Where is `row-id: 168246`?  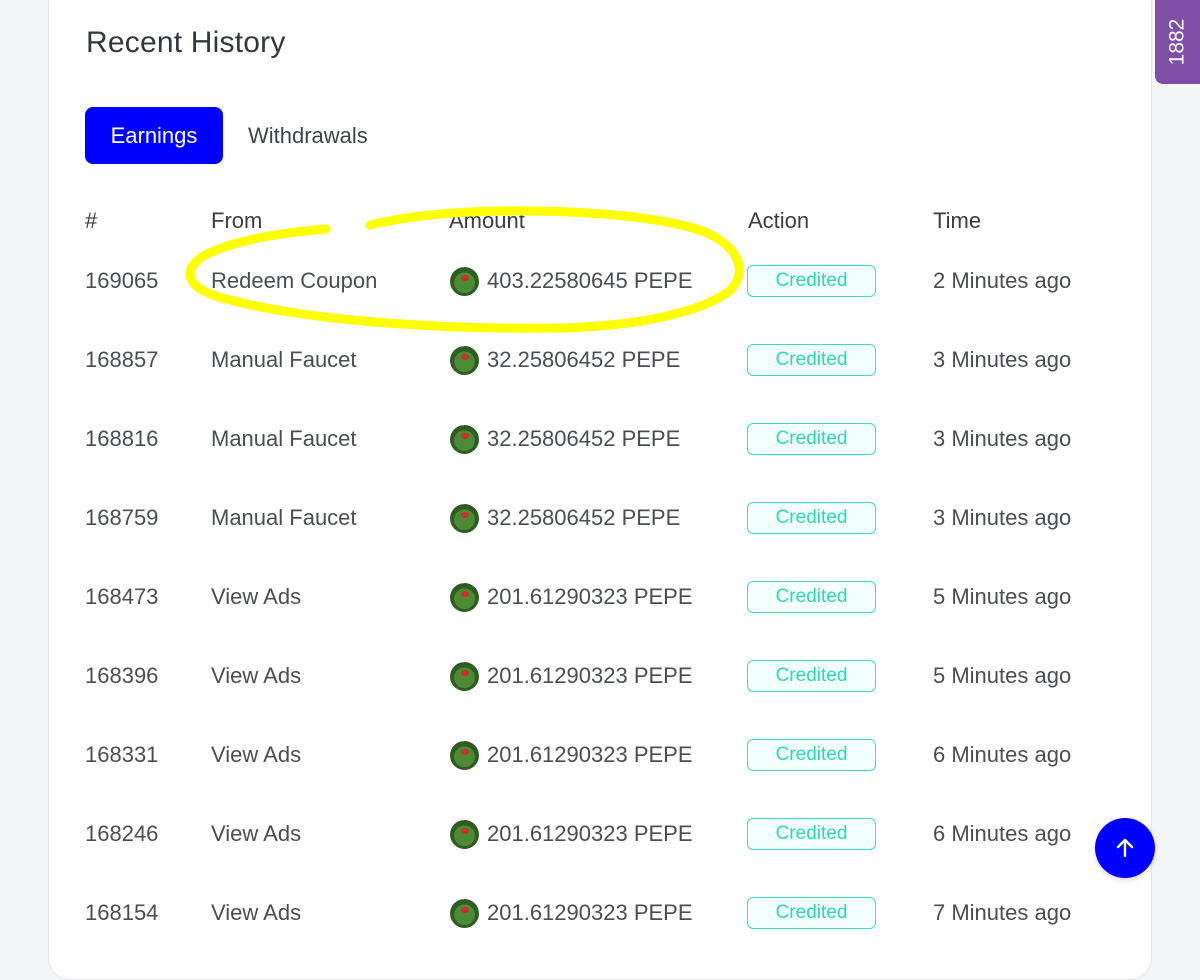 row-id: 168246 is located at coordinates (122, 833).